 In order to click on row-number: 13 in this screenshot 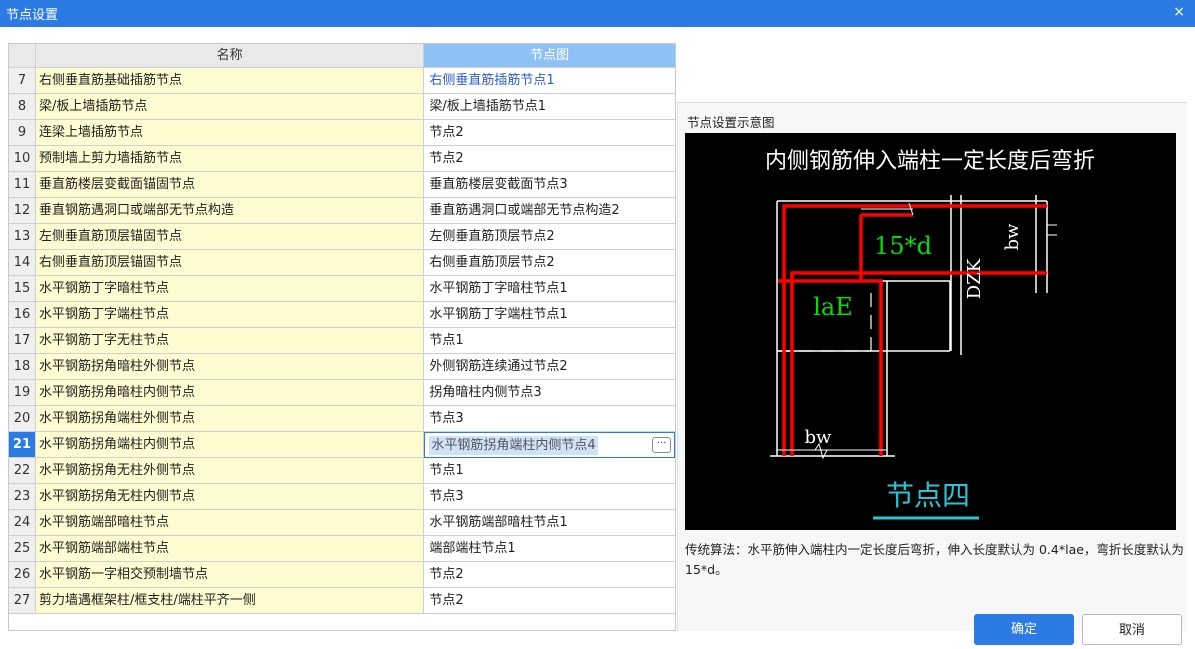, I will do `click(22, 237)`.